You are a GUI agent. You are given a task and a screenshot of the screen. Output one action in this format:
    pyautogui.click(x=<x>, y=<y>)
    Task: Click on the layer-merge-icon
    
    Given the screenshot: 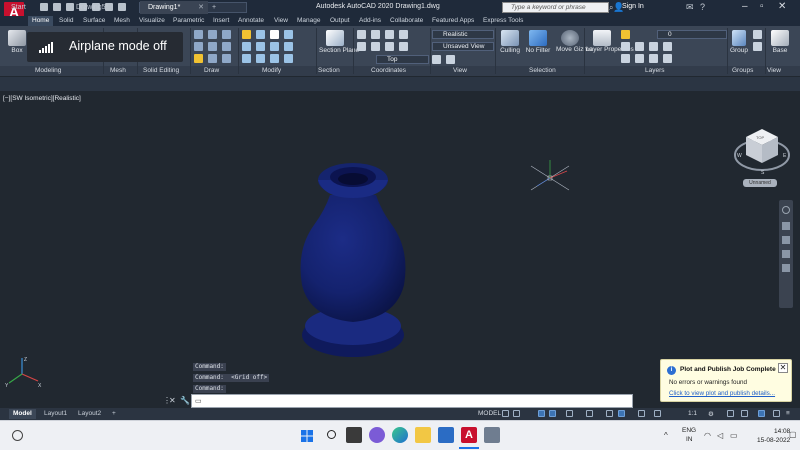 What is the action you would take?
    pyautogui.click(x=667, y=58)
    